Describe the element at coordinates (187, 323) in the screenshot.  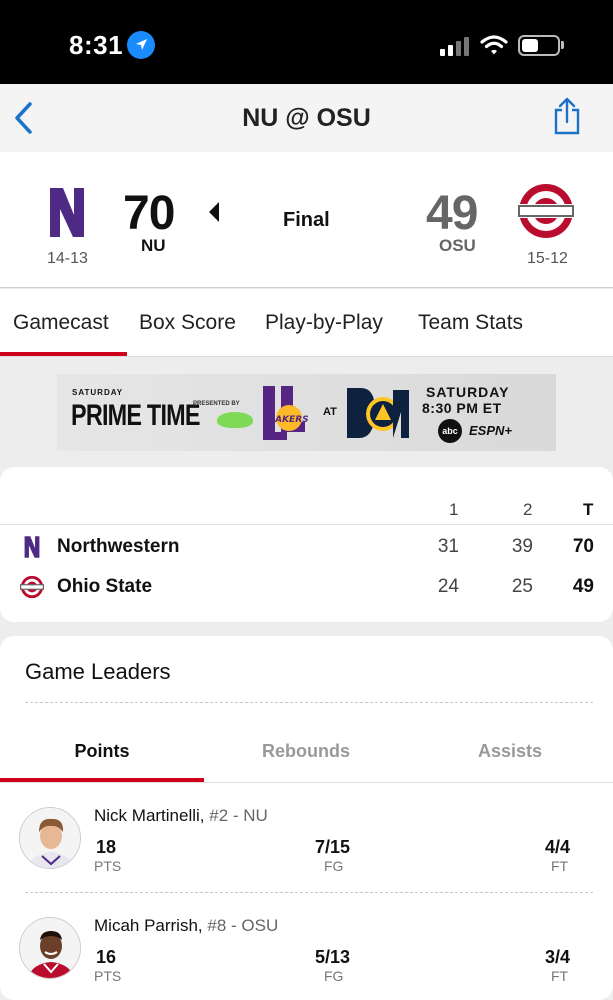
I see `tab-box-score: Box Score` at that location.